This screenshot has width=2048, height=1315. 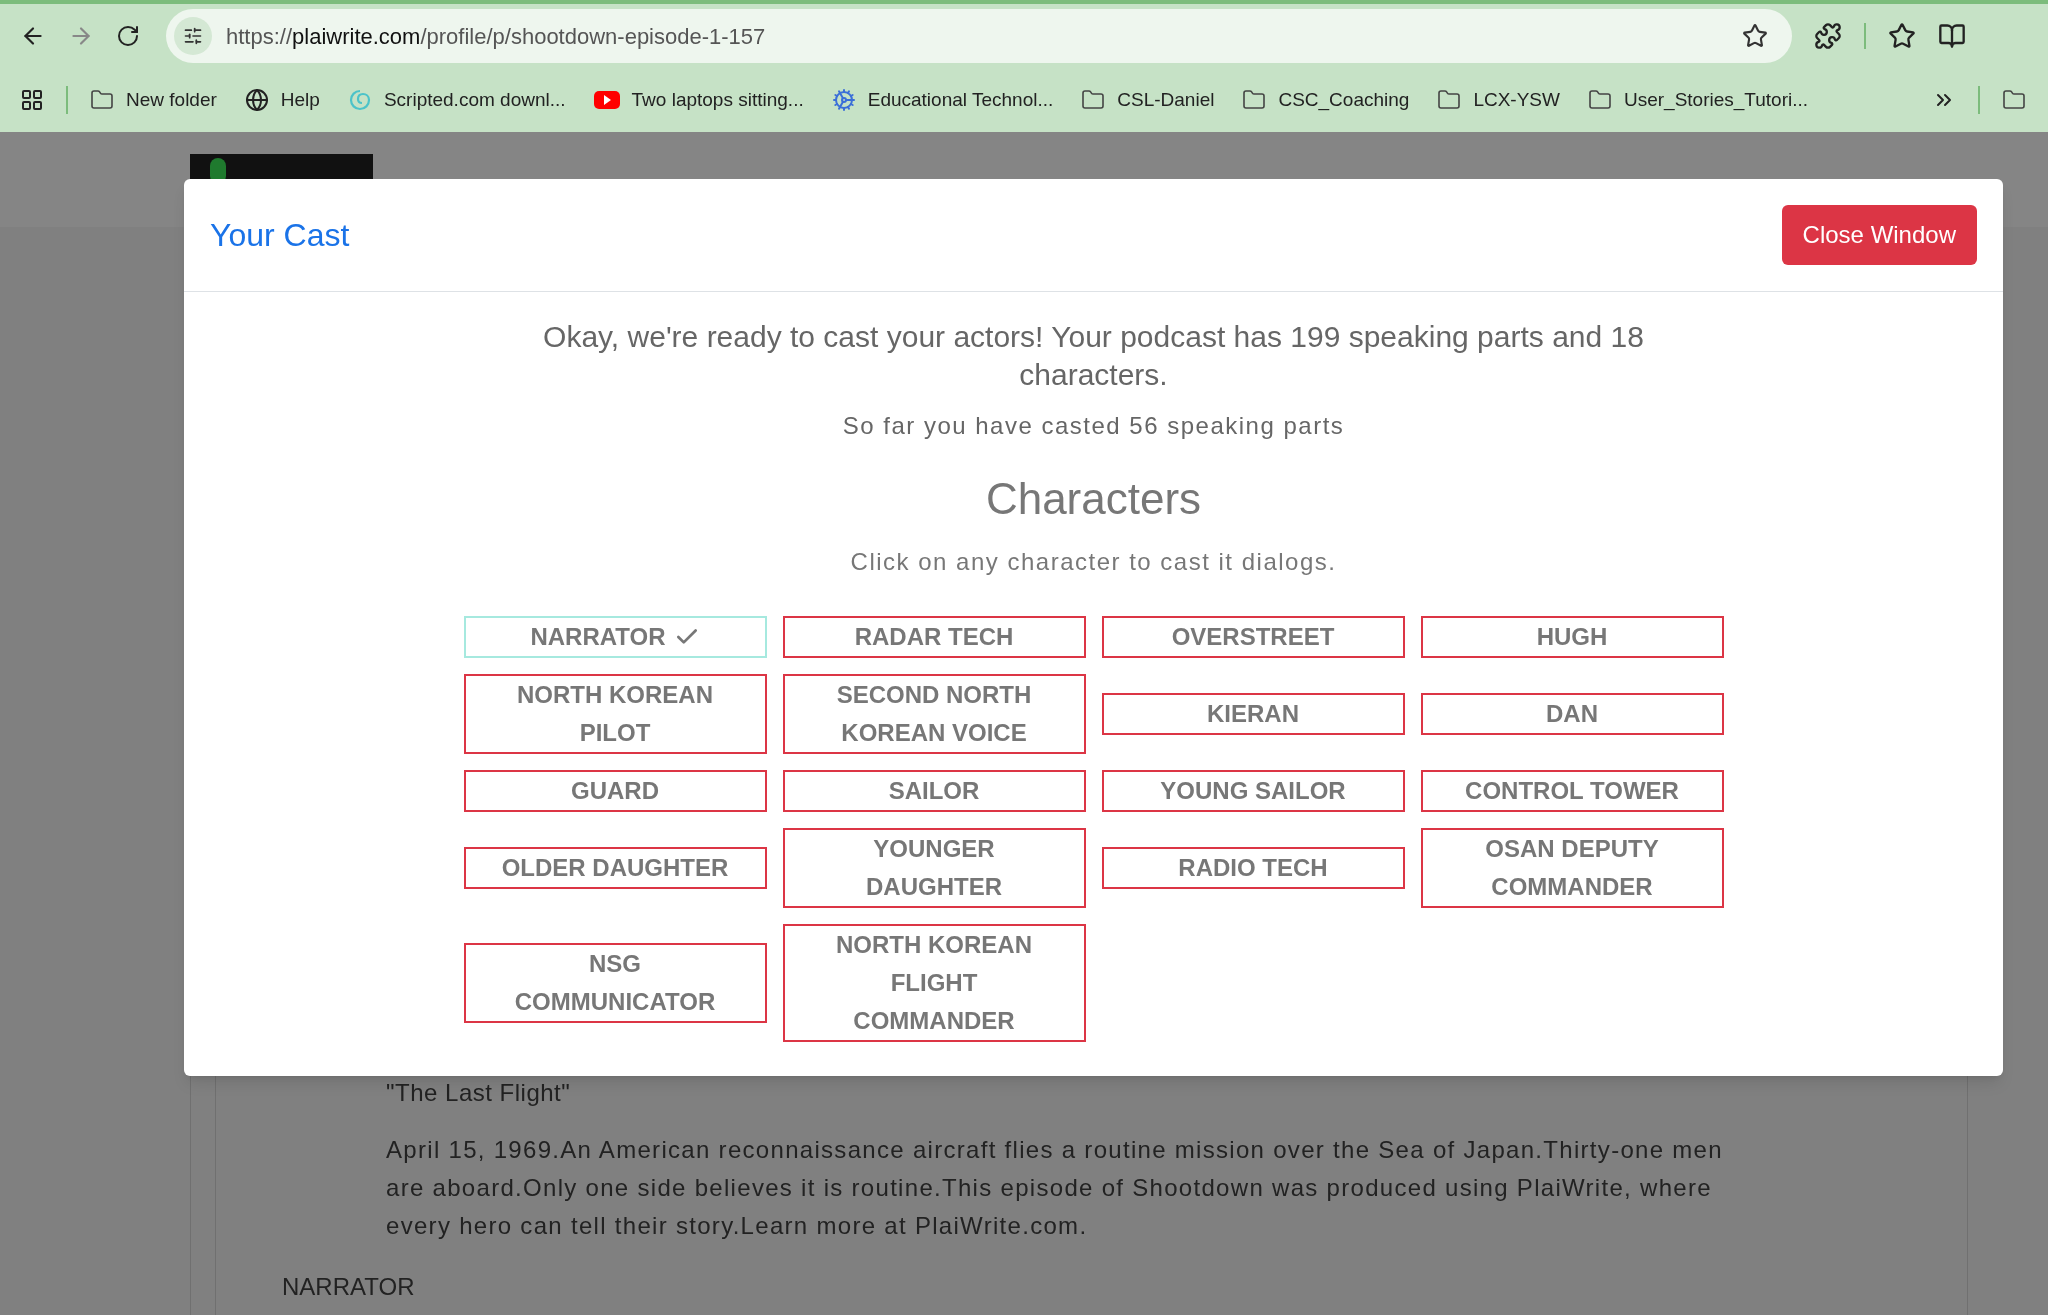 I want to click on speaker-name: NARRATOR, so click(x=349, y=1287).